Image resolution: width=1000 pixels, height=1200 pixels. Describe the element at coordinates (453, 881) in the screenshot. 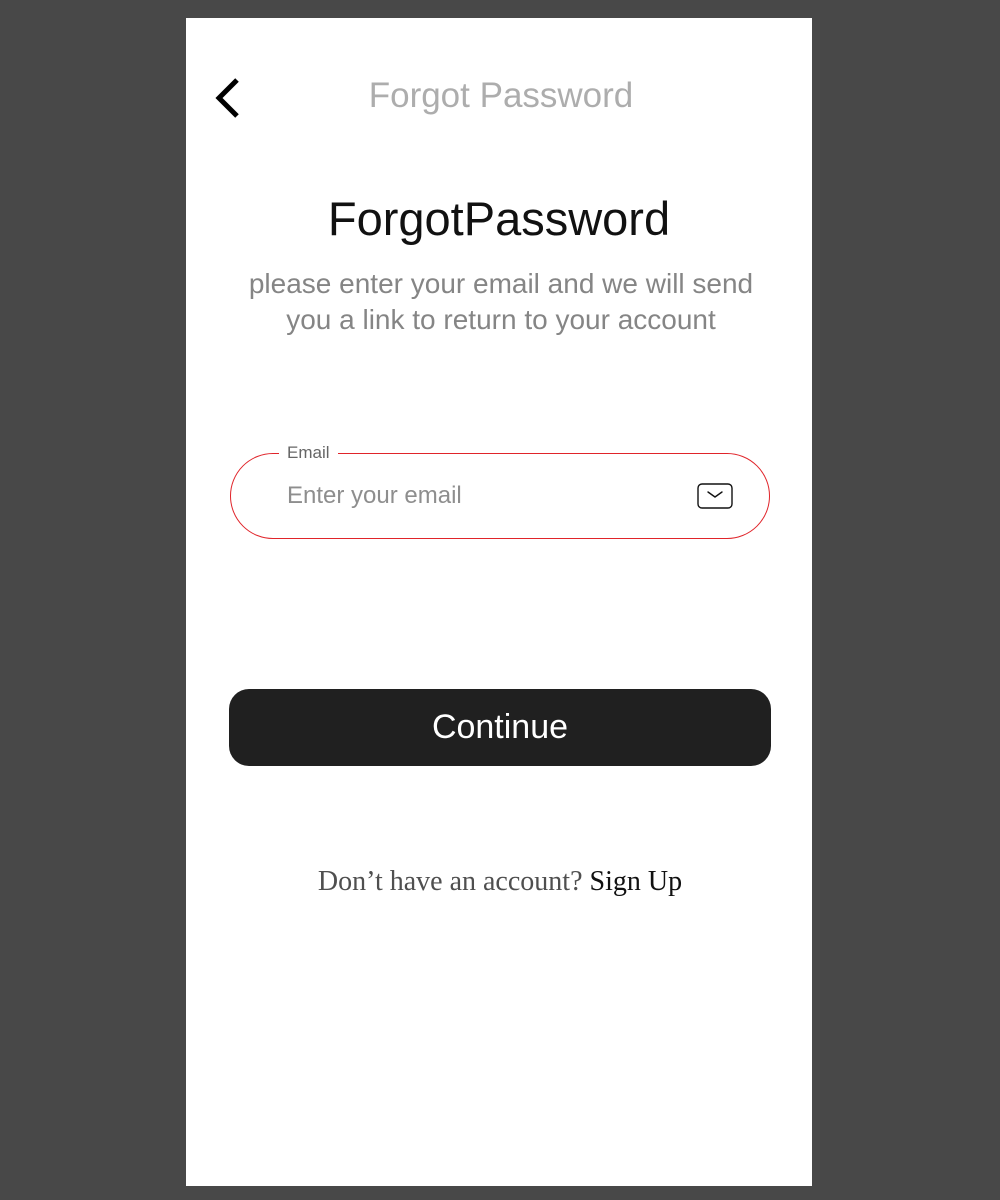

I see `signup-prompt: Don’t have an account?` at that location.